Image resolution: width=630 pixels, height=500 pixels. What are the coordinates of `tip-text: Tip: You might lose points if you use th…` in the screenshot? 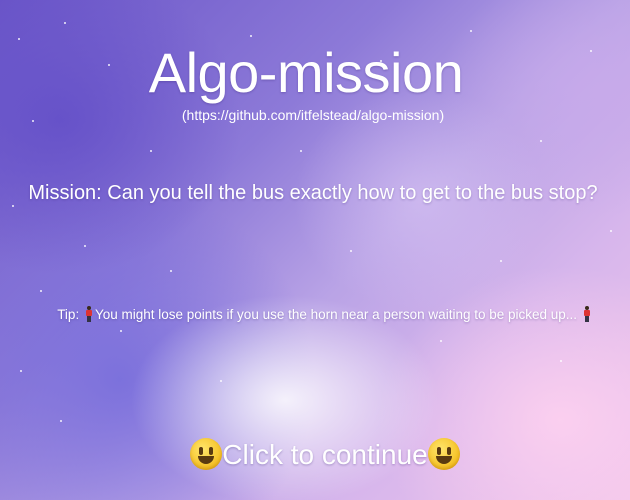 It's located at (315, 314).